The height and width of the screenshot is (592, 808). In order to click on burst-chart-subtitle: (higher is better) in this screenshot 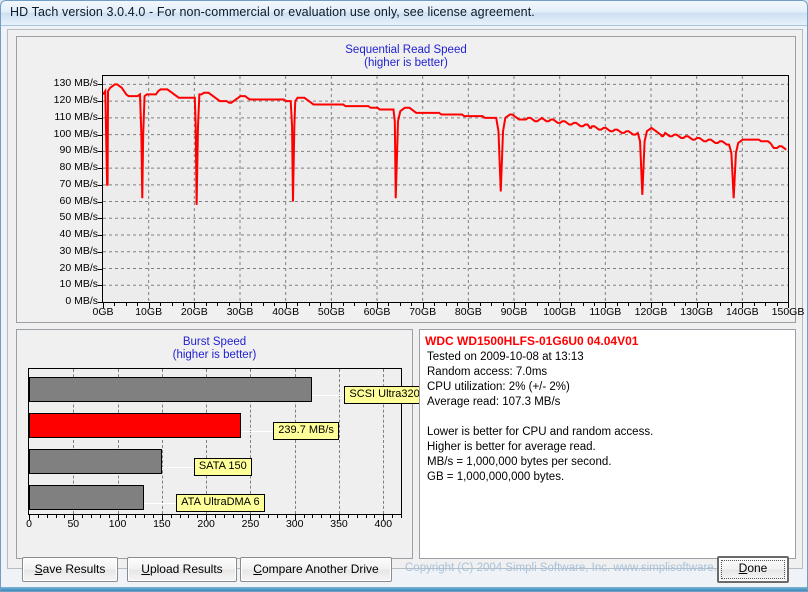, I will do `click(214, 355)`.